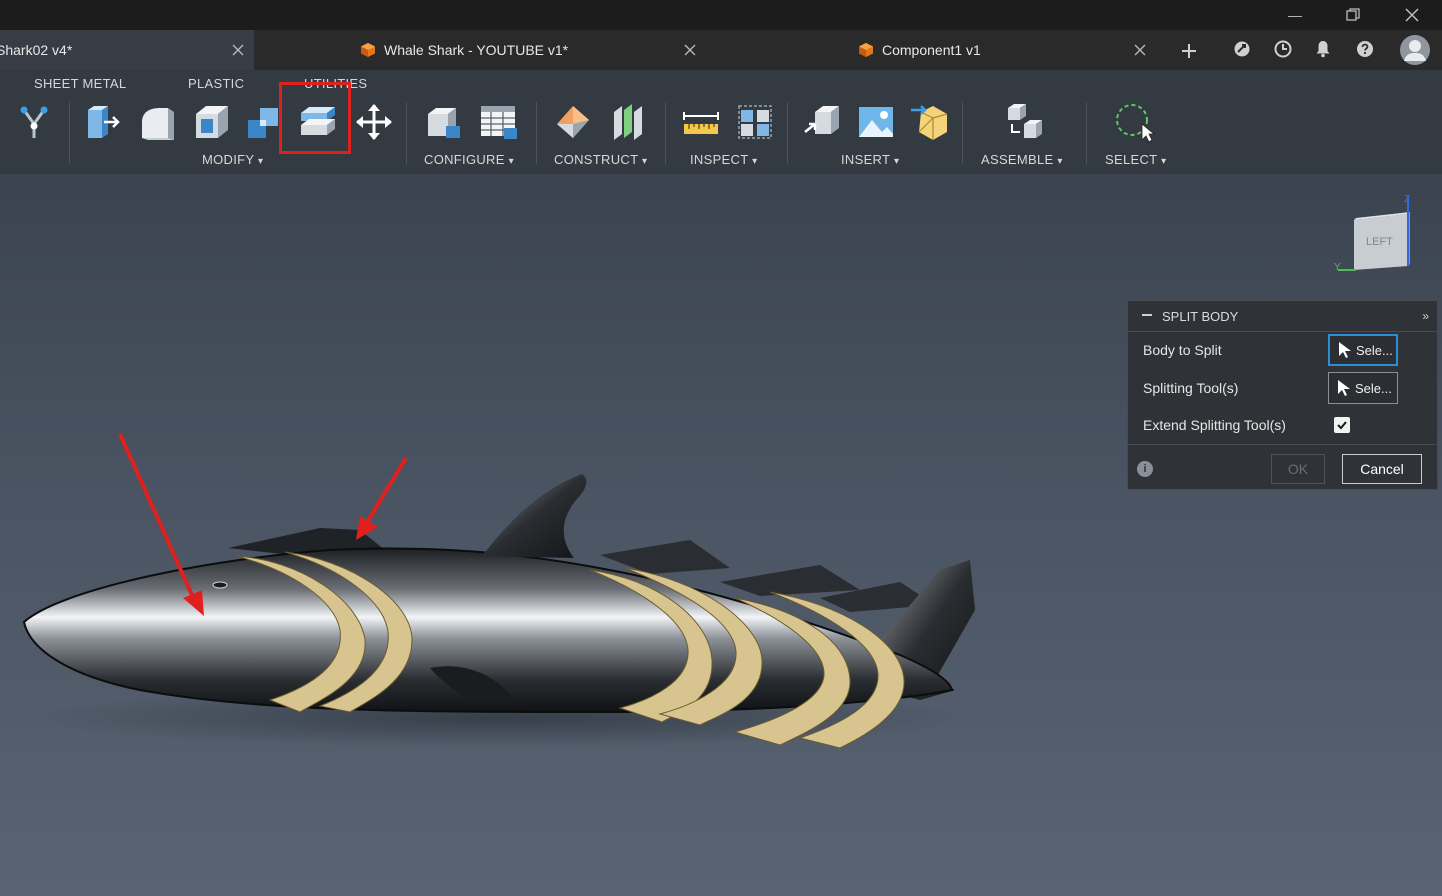 The width and height of the screenshot is (1442, 896). I want to click on configure-menu: CONFIGURE ▾, so click(469, 159).